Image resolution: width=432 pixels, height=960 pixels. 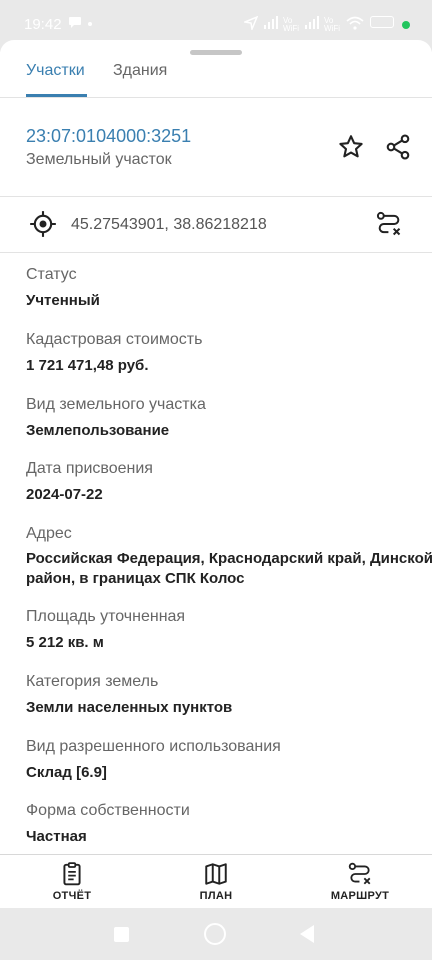 What do you see at coordinates (216, 78) in the screenshot?
I see `tab-bar: Участки Здания` at bounding box center [216, 78].